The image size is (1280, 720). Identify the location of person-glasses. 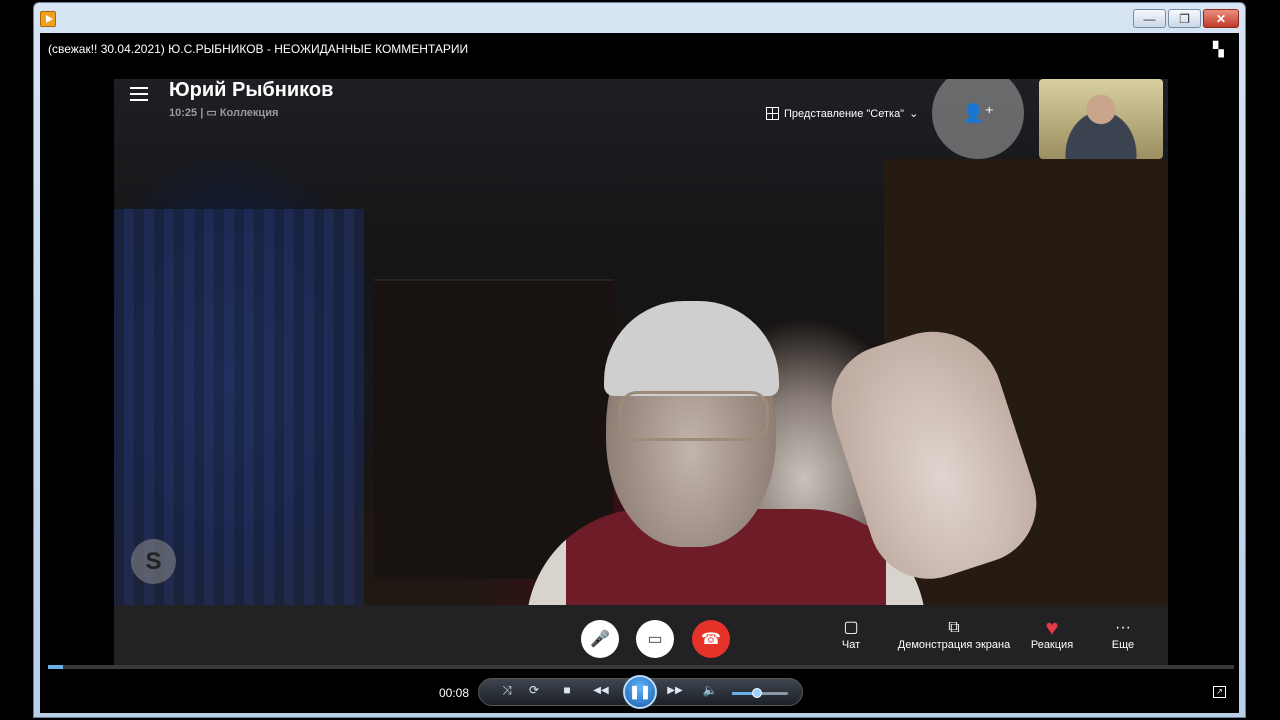
(694, 416).